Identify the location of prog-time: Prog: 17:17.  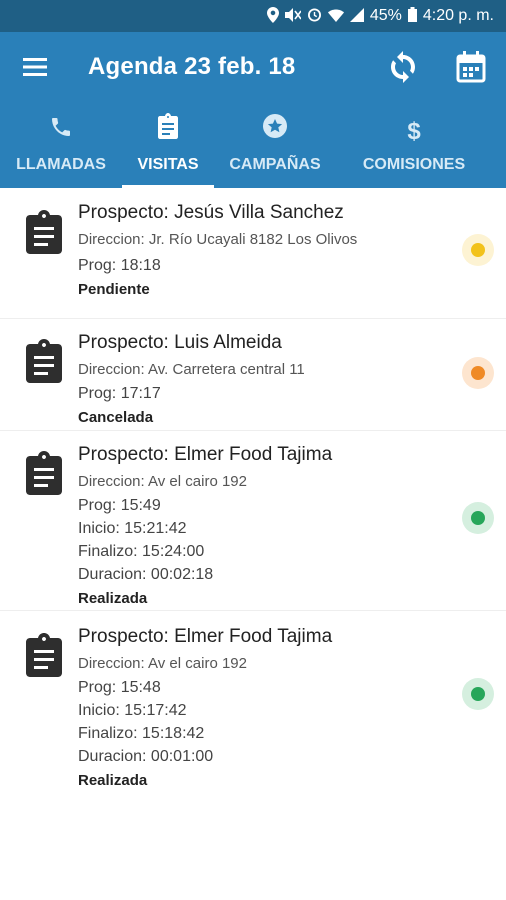
(119, 393).